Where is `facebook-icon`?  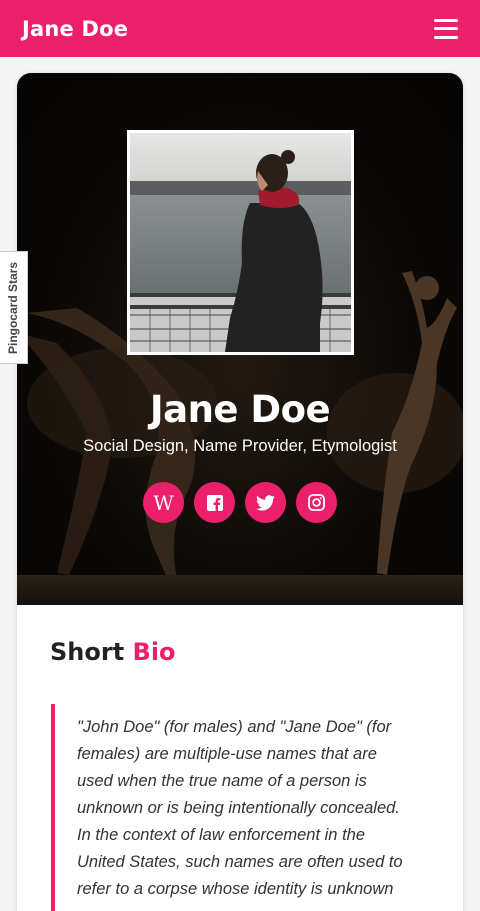
facebook-icon is located at coordinates (214, 502).